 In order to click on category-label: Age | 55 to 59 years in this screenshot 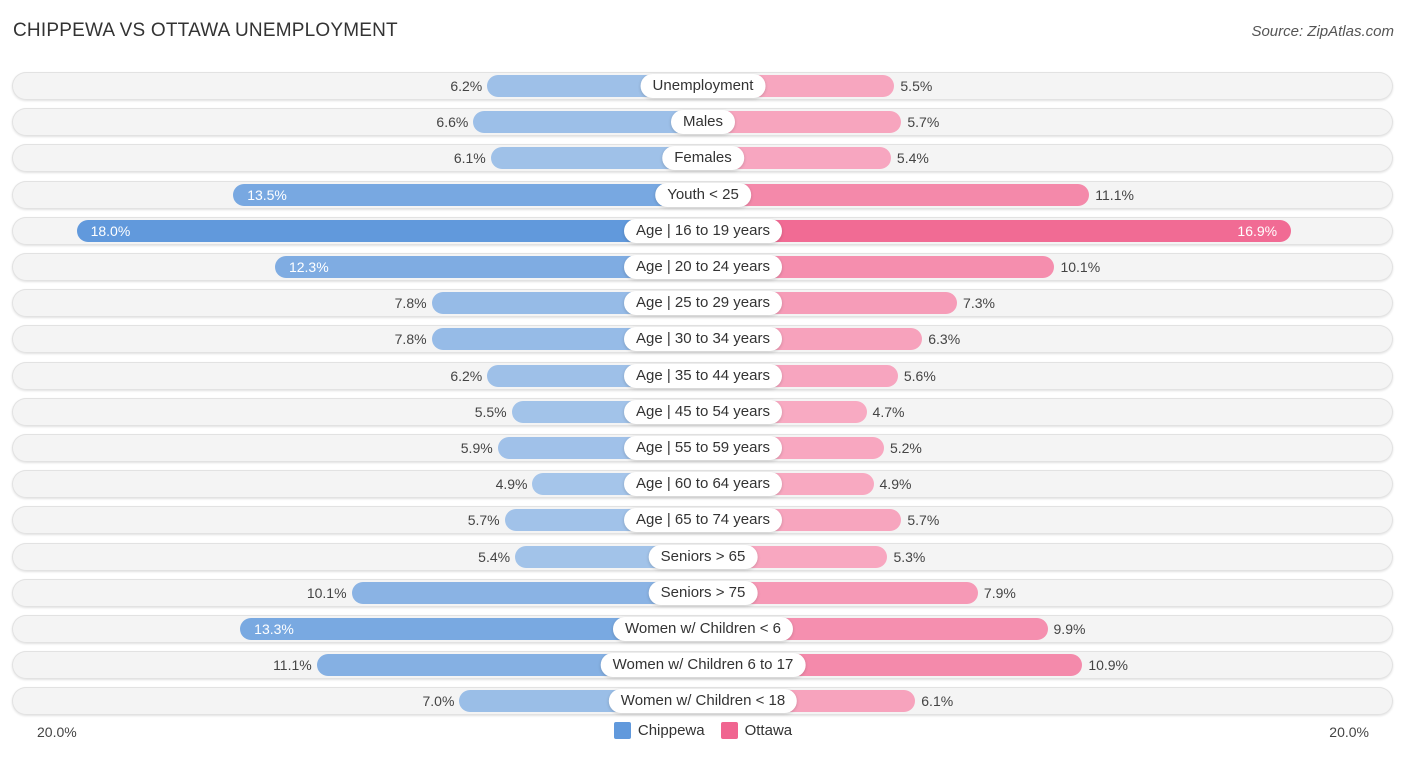, I will do `click(703, 448)`.